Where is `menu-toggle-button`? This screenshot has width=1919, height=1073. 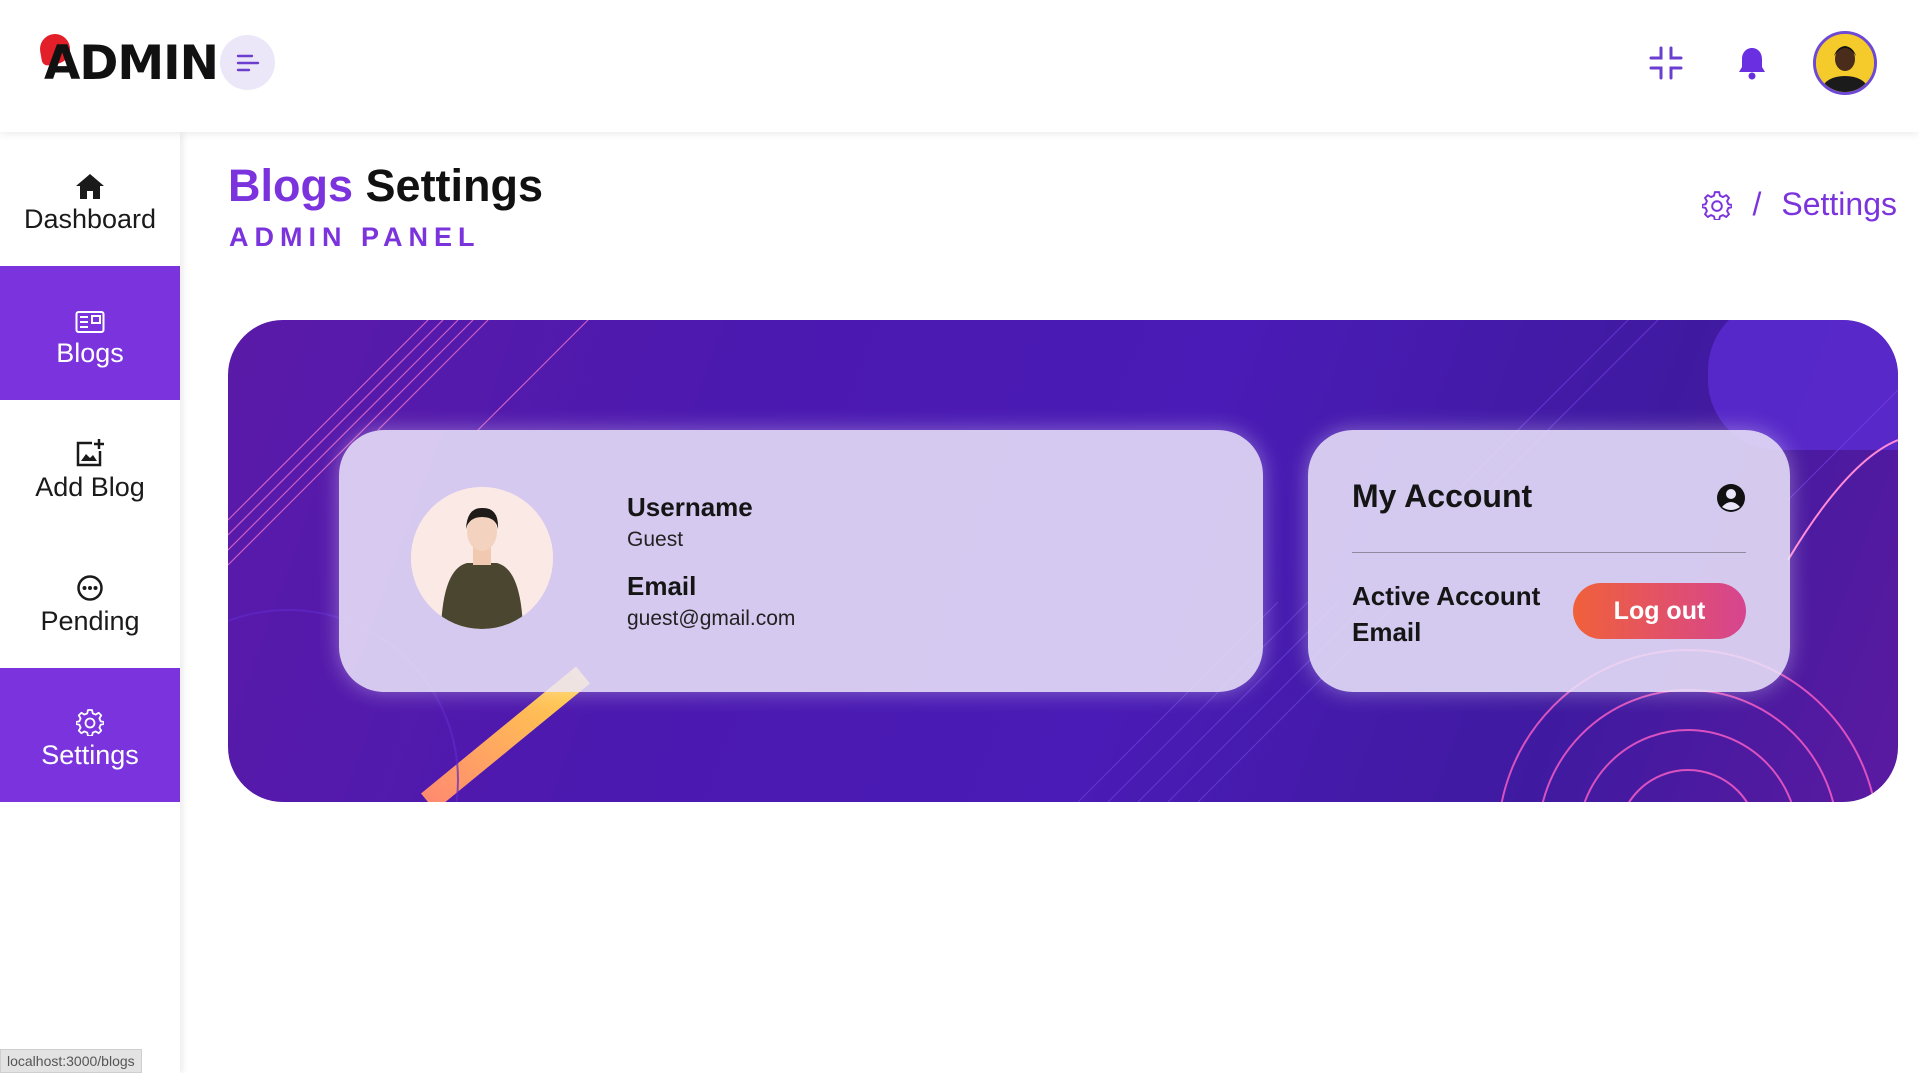
menu-toggle-button is located at coordinates (247, 62).